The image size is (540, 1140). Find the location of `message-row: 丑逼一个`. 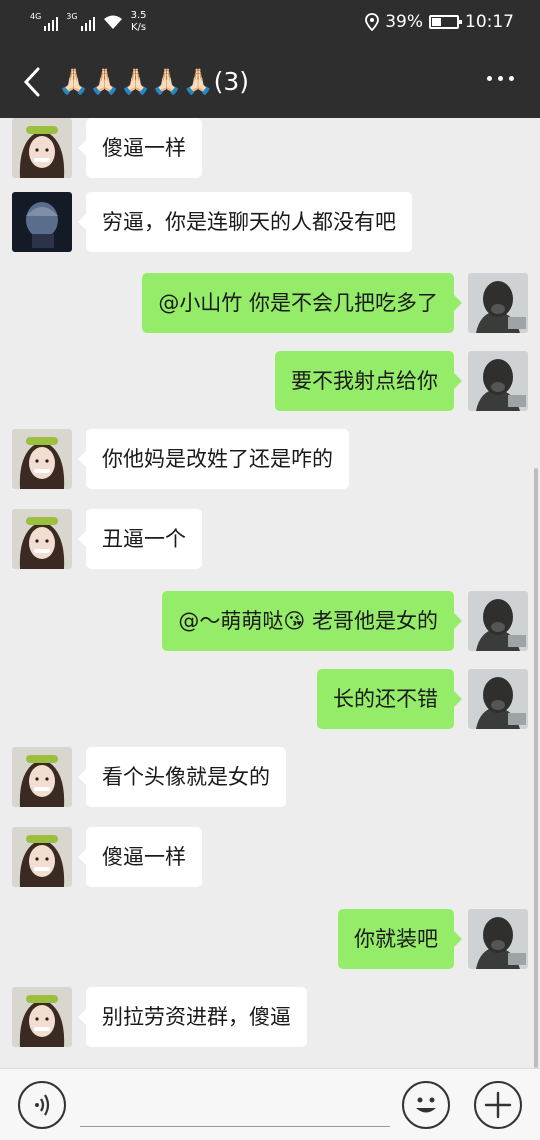

message-row: 丑逼一个 is located at coordinates (270, 540).